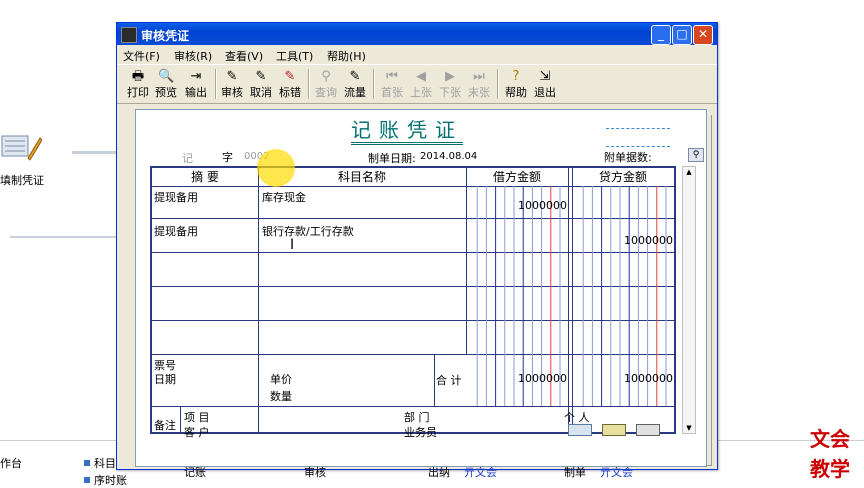  I want to click on menu-tools: 工具(T), so click(294, 56).